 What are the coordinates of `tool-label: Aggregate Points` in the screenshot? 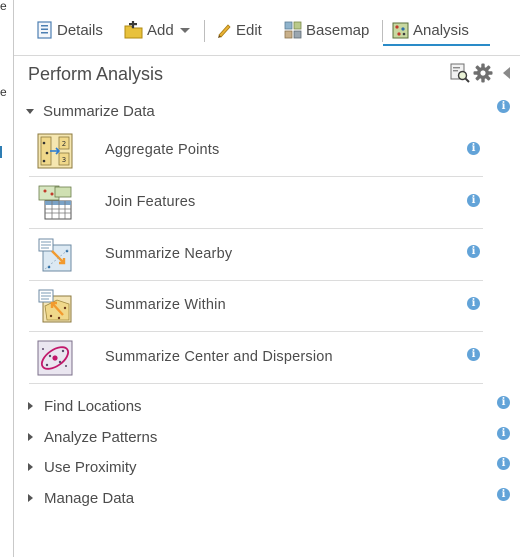 It's located at (162, 150).